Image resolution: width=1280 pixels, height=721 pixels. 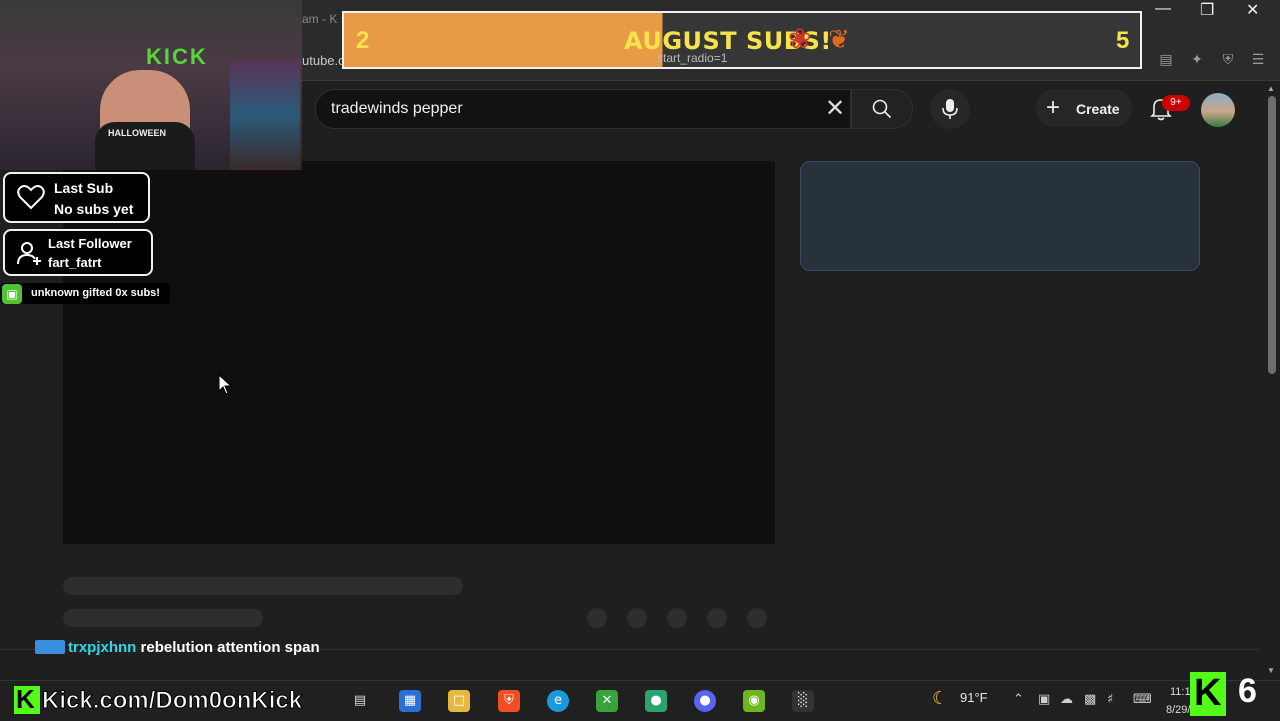 What do you see at coordinates (800, 38) in the screenshot?
I see `maple-leaf-icon: ❀` at bounding box center [800, 38].